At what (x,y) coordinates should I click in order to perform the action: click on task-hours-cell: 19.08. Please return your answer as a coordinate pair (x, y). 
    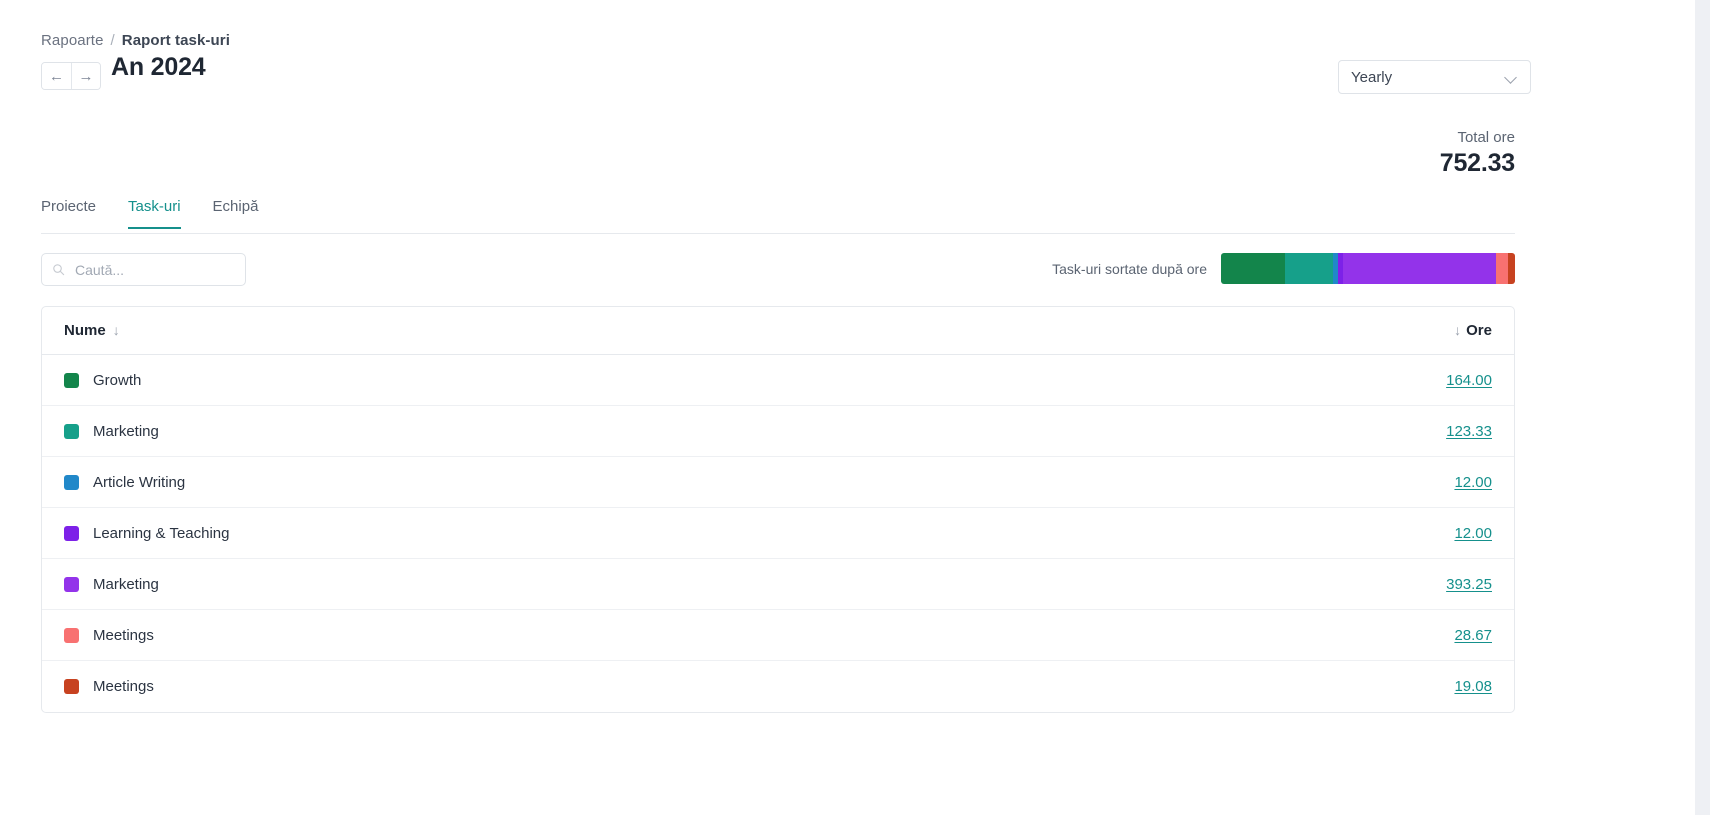
    Looking at the image, I should click on (1293, 686).